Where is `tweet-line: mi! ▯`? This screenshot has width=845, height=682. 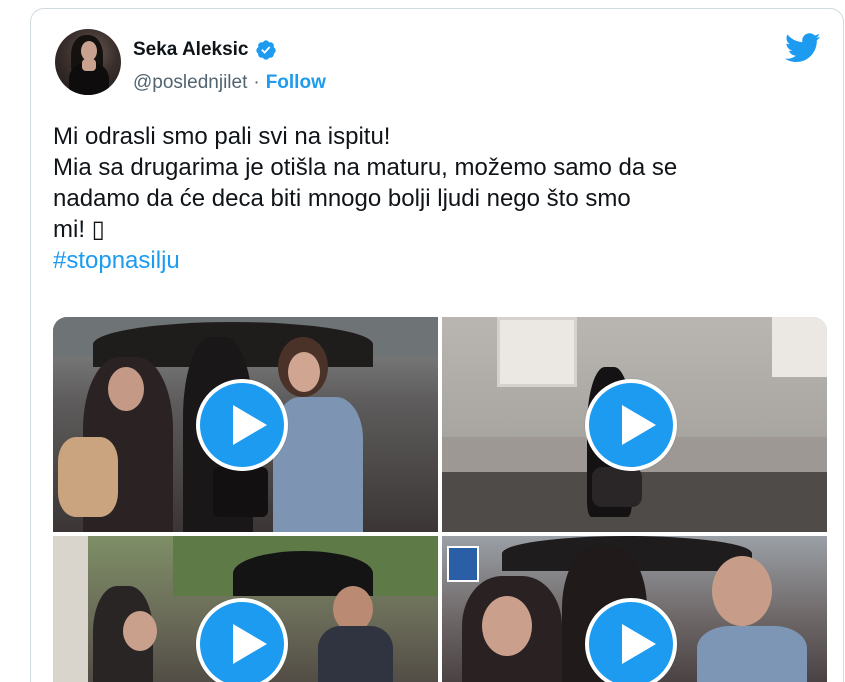
tweet-line: mi! ▯ is located at coordinates (79, 229).